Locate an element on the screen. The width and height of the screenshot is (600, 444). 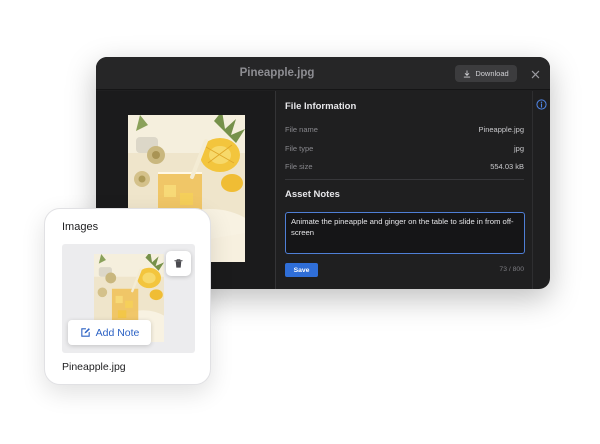
file-type-label: File type is located at coordinates (299, 148).